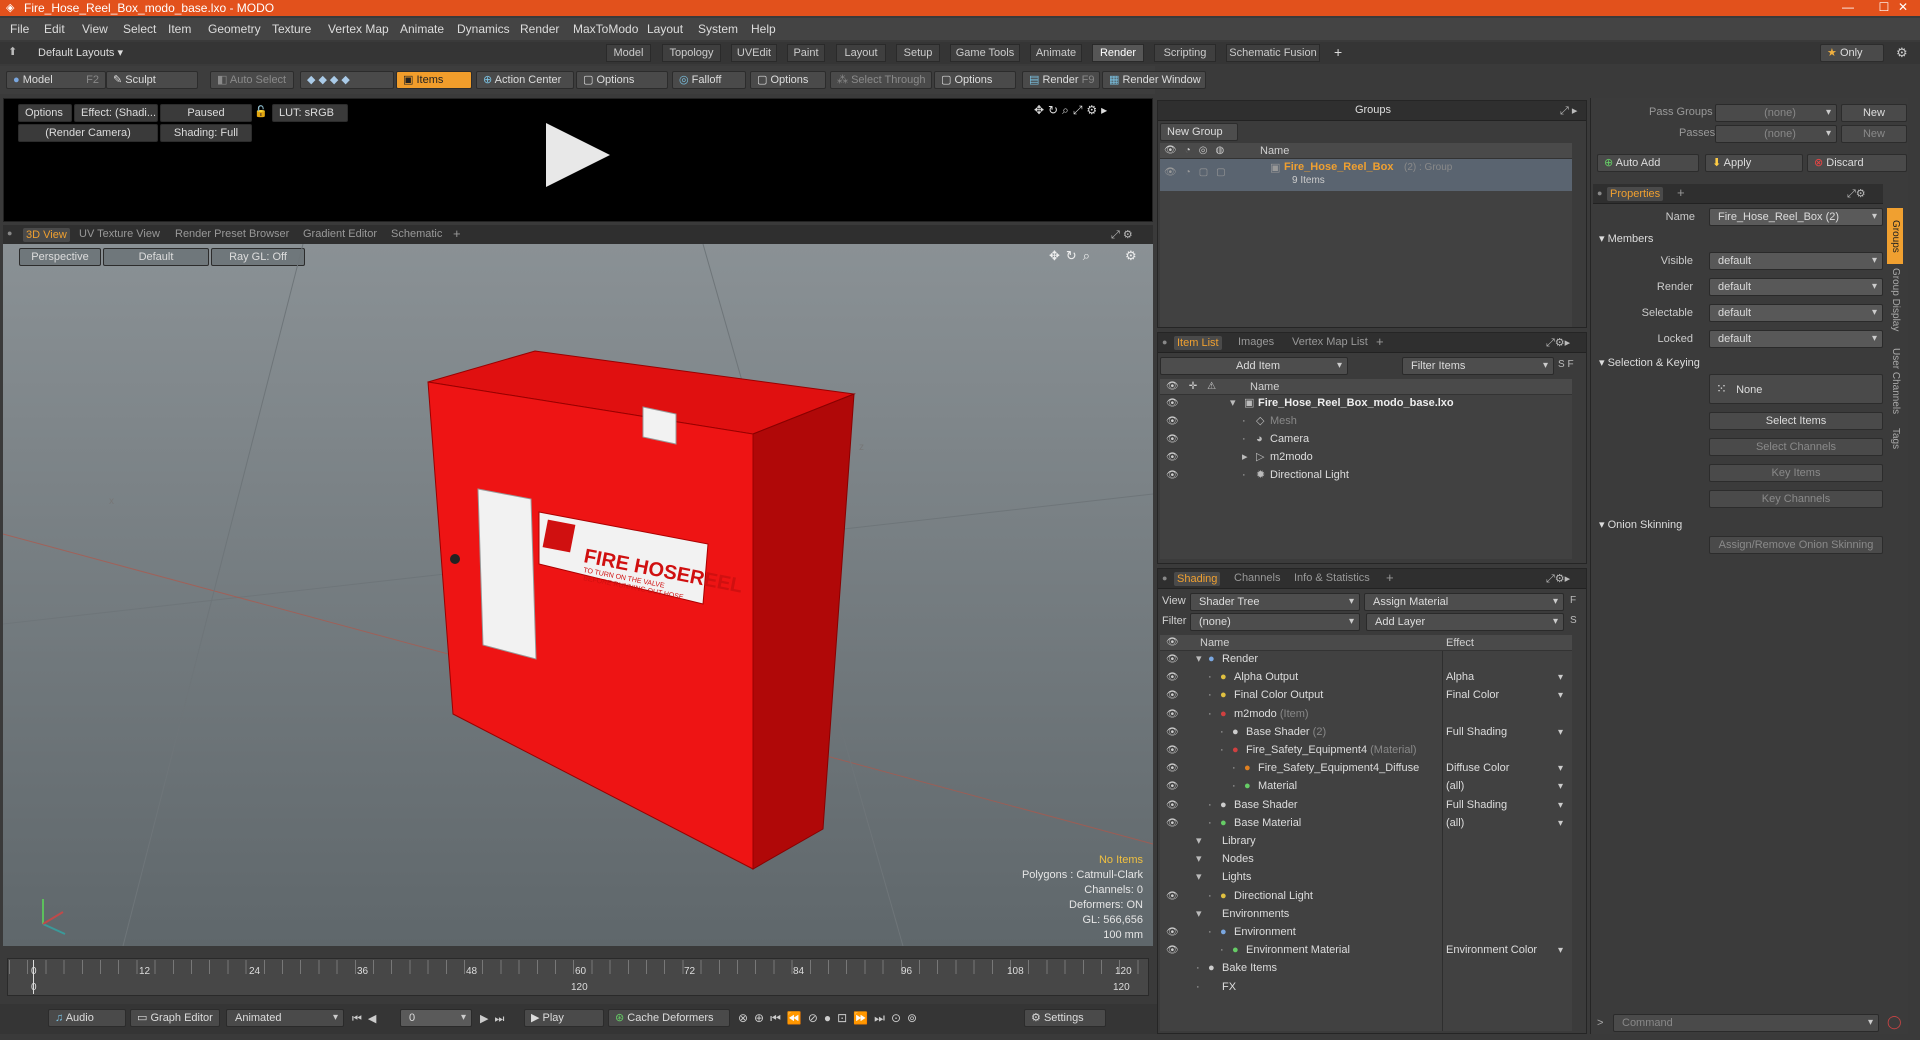  What do you see at coordinates (1464, 602) in the screenshot?
I see `assign-material-button: Assign Material` at bounding box center [1464, 602].